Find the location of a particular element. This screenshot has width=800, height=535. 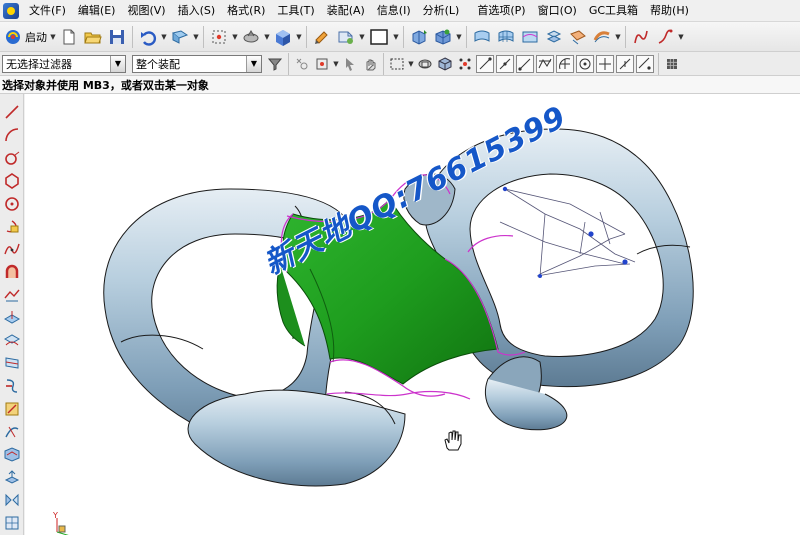

line-icon is located at coordinates (11, 112).